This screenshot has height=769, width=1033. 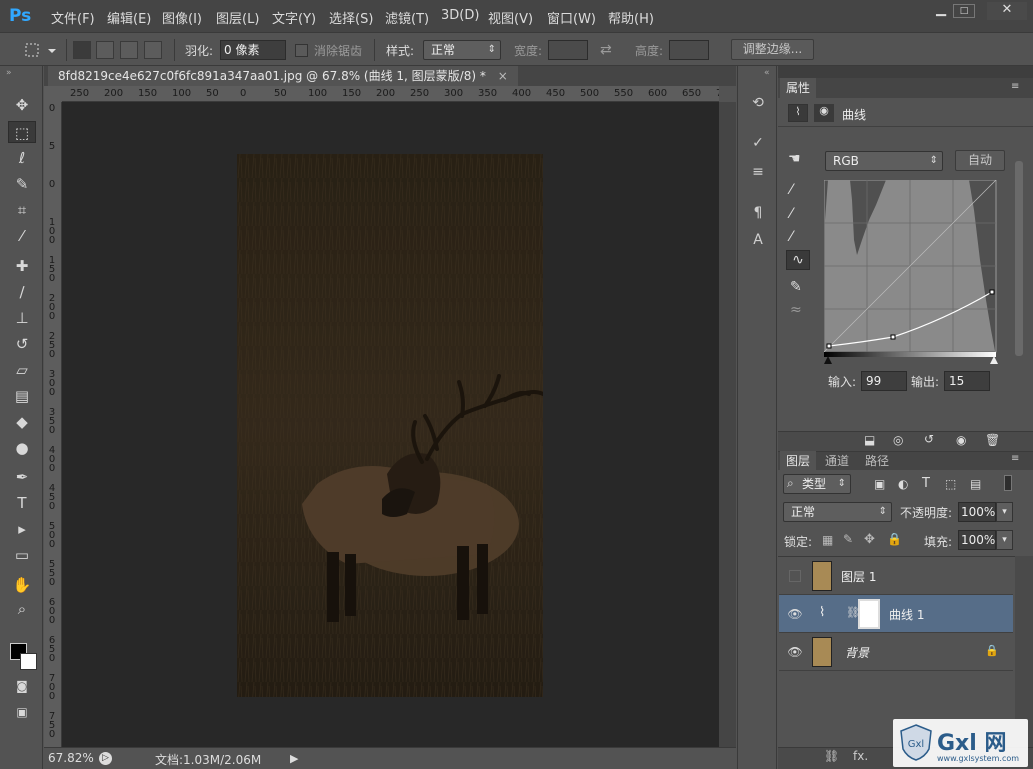 What do you see at coordinates (796, 287) in the screenshot?
I see `pencil-curve-icon: ✎` at bounding box center [796, 287].